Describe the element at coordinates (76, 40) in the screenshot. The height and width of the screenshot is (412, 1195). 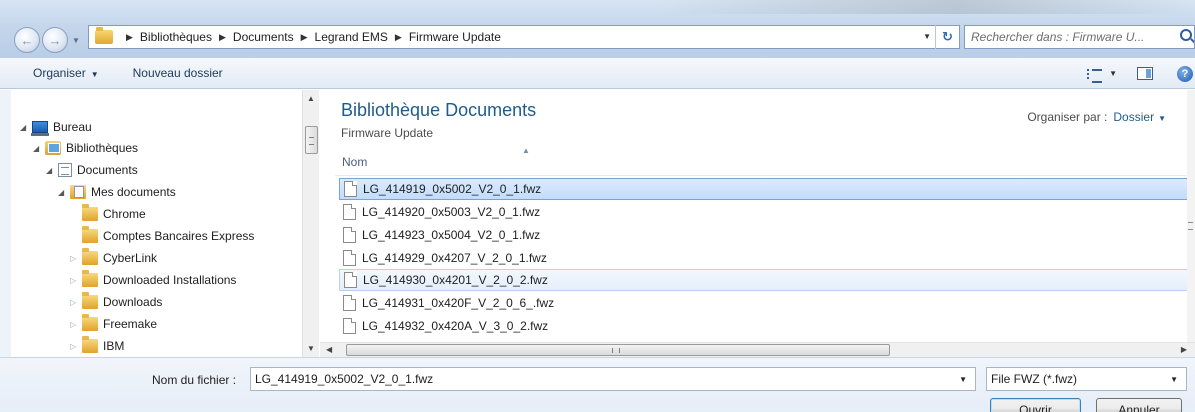
I see `recent-locations-dropdown: ▼` at that location.